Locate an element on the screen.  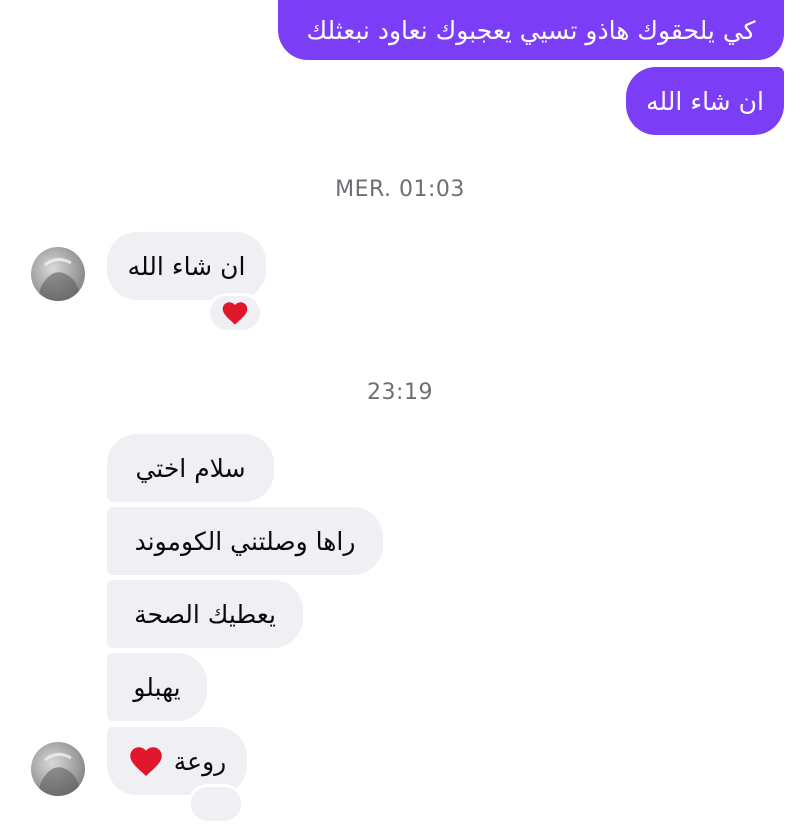
timestamp-divider: MER. 01:03 is located at coordinates (400, 189).